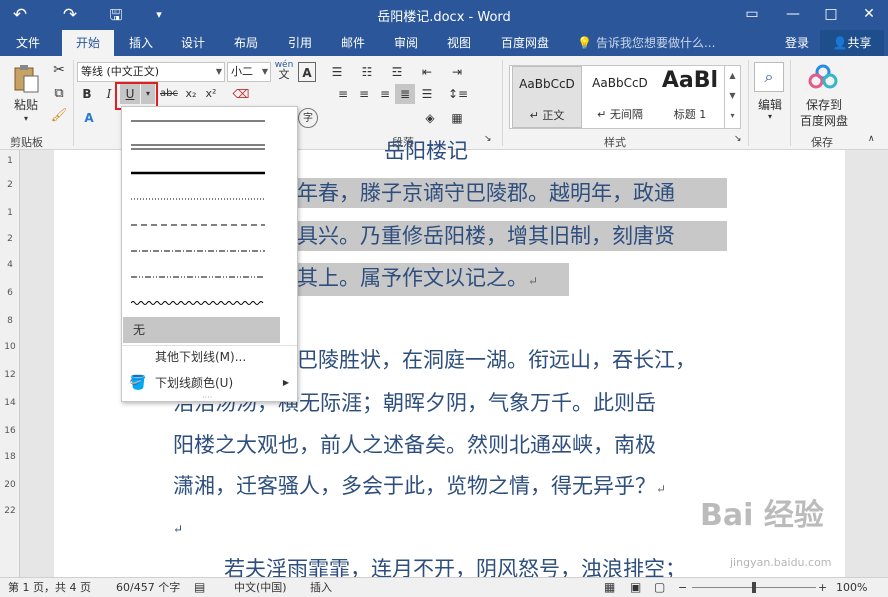 The width and height of the screenshot is (888, 597). I want to click on justify-icon: ≣, so click(405, 94).